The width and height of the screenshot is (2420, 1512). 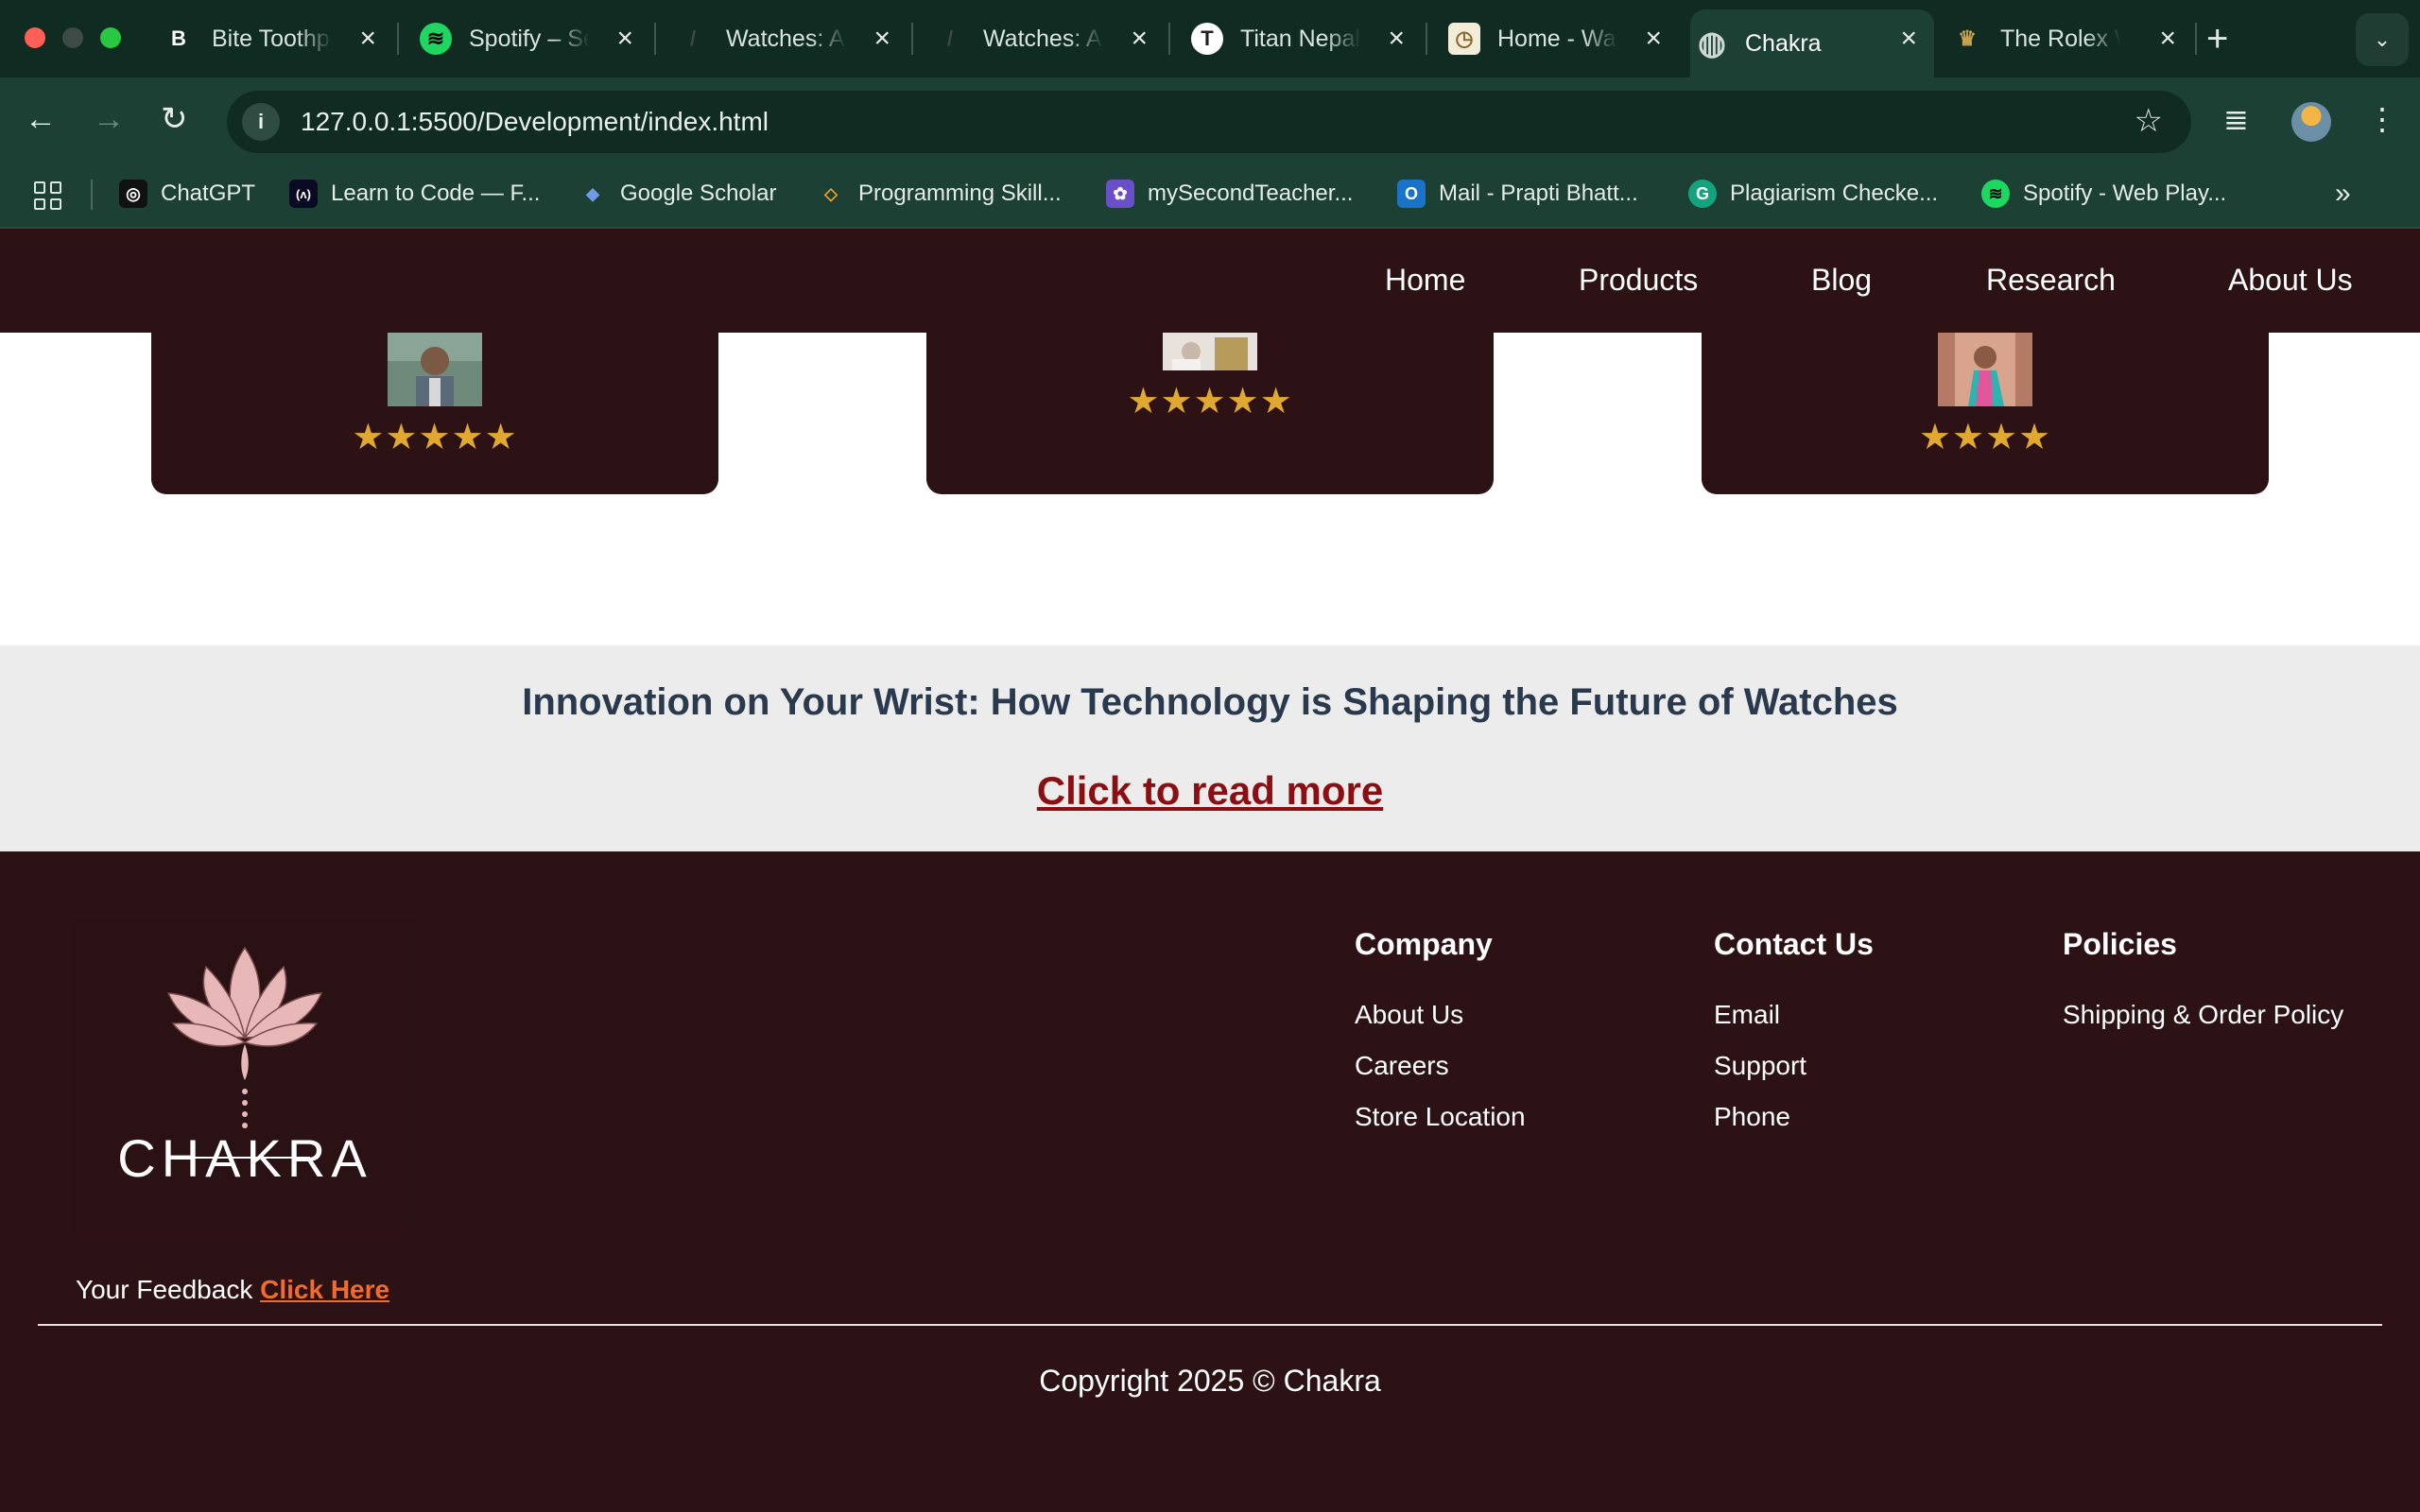 What do you see at coordinates (2149, 121) in the screenshot?
I see `bookmark-star-icon: ☆` at bounding box center [2149, 121].